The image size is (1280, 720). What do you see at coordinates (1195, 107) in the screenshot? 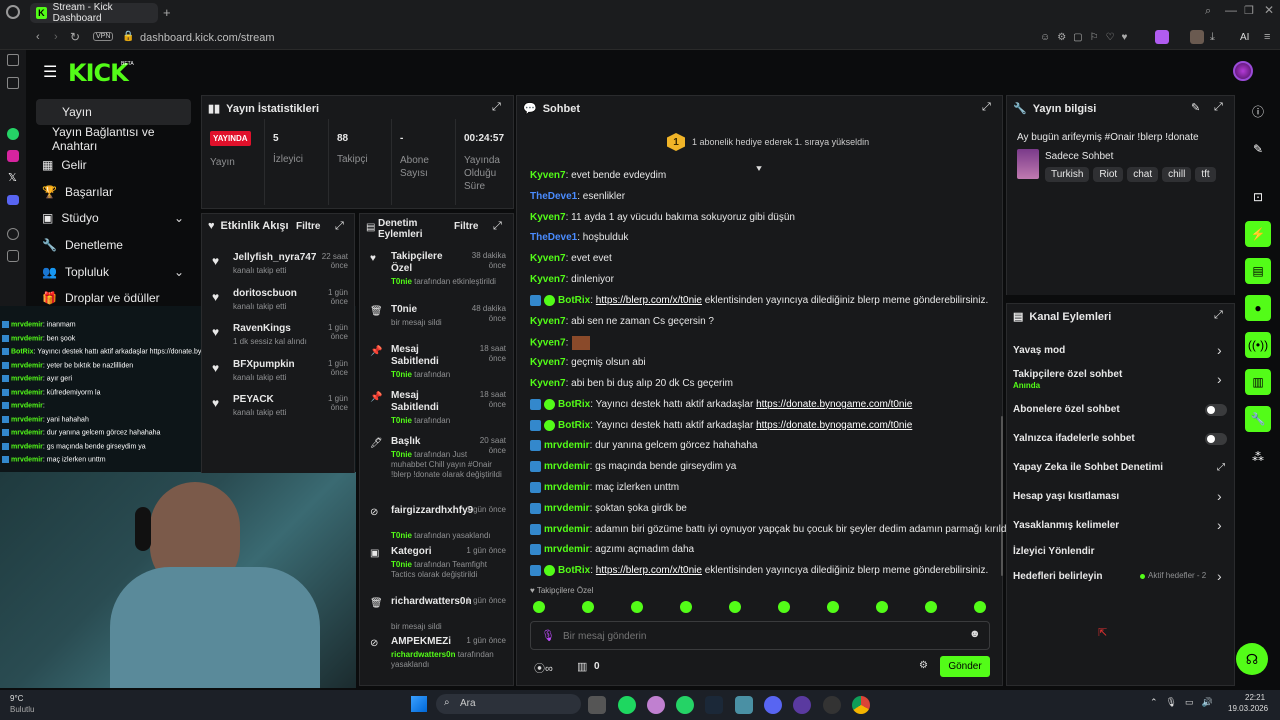
I see `edit-icon: ✎` at bounding box center [1195, 107].